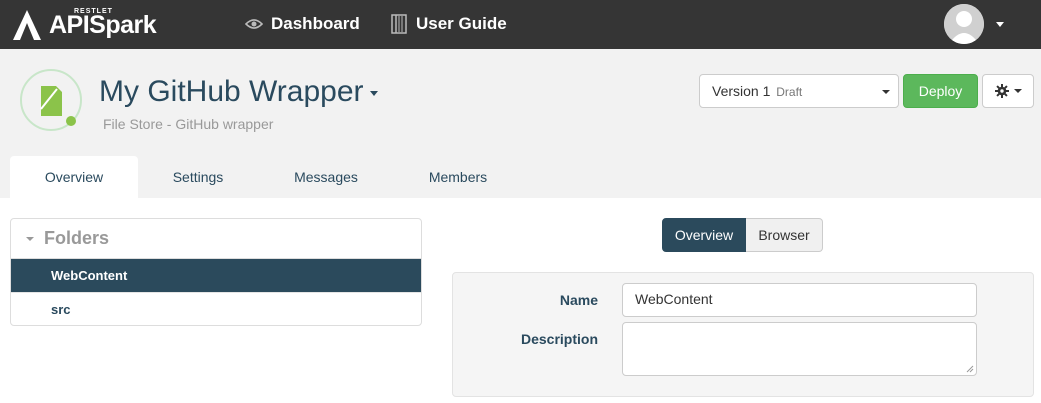 Image resolution: width=1041 pixels, height=403 pixels. I want to click on tab-members: Members, so click(458, 177).